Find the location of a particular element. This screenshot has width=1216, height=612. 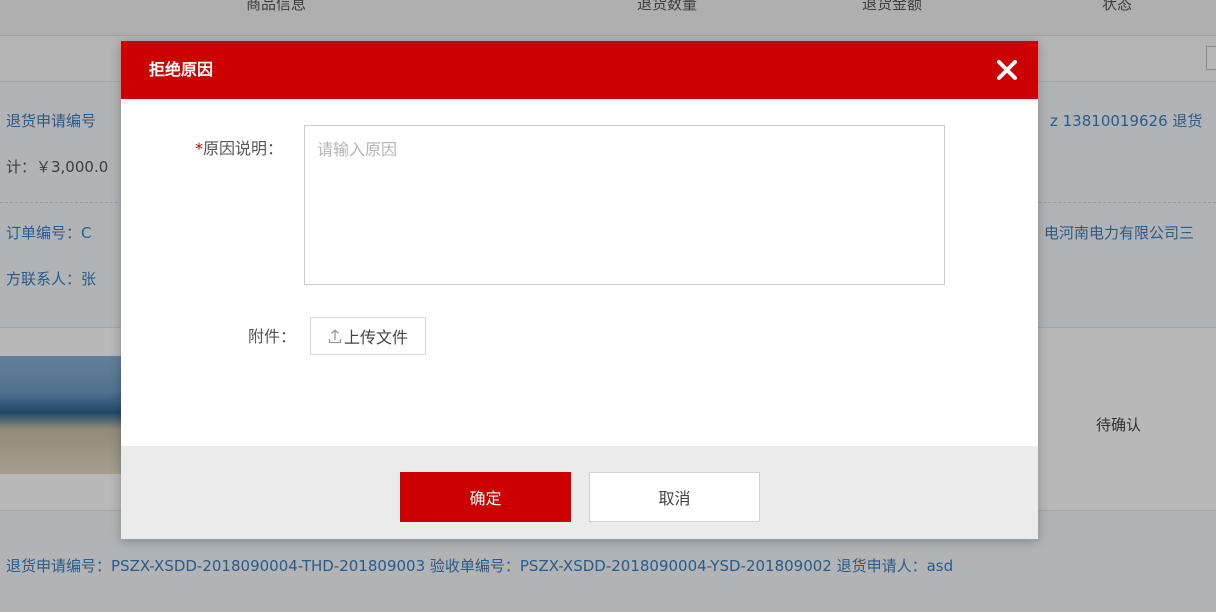

required-mark: * is located at coordinates (199, 148).